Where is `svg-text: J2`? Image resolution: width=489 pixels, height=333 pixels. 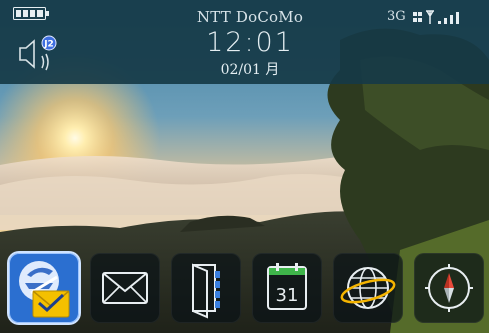 svg-text: J2 is located at coordinates (48, 45).